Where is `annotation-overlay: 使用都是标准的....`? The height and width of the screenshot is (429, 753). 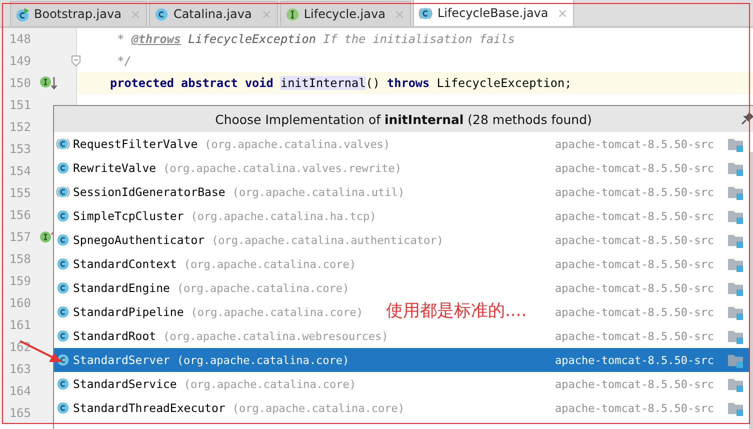 annotation-overlay: 使用都是标准的.... is located at coordinates (456, 311).